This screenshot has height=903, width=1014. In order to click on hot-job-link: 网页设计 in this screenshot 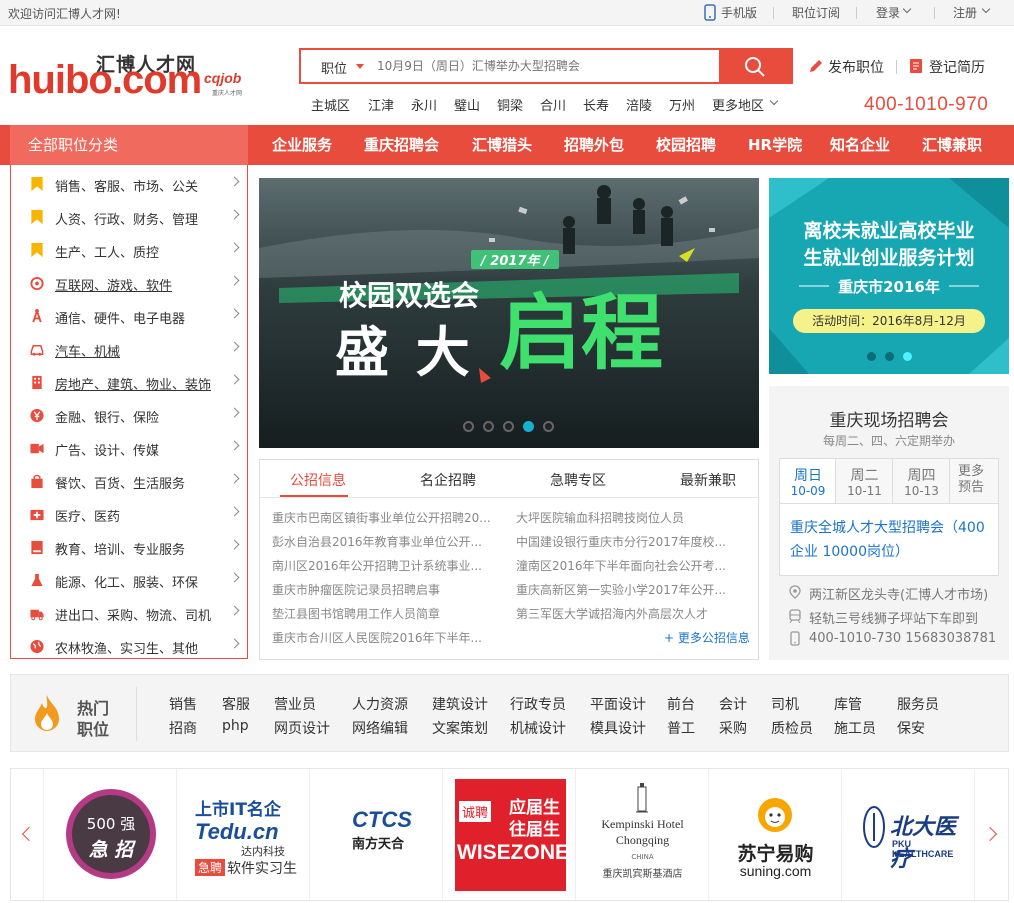, I will do `click(302, 728)`.